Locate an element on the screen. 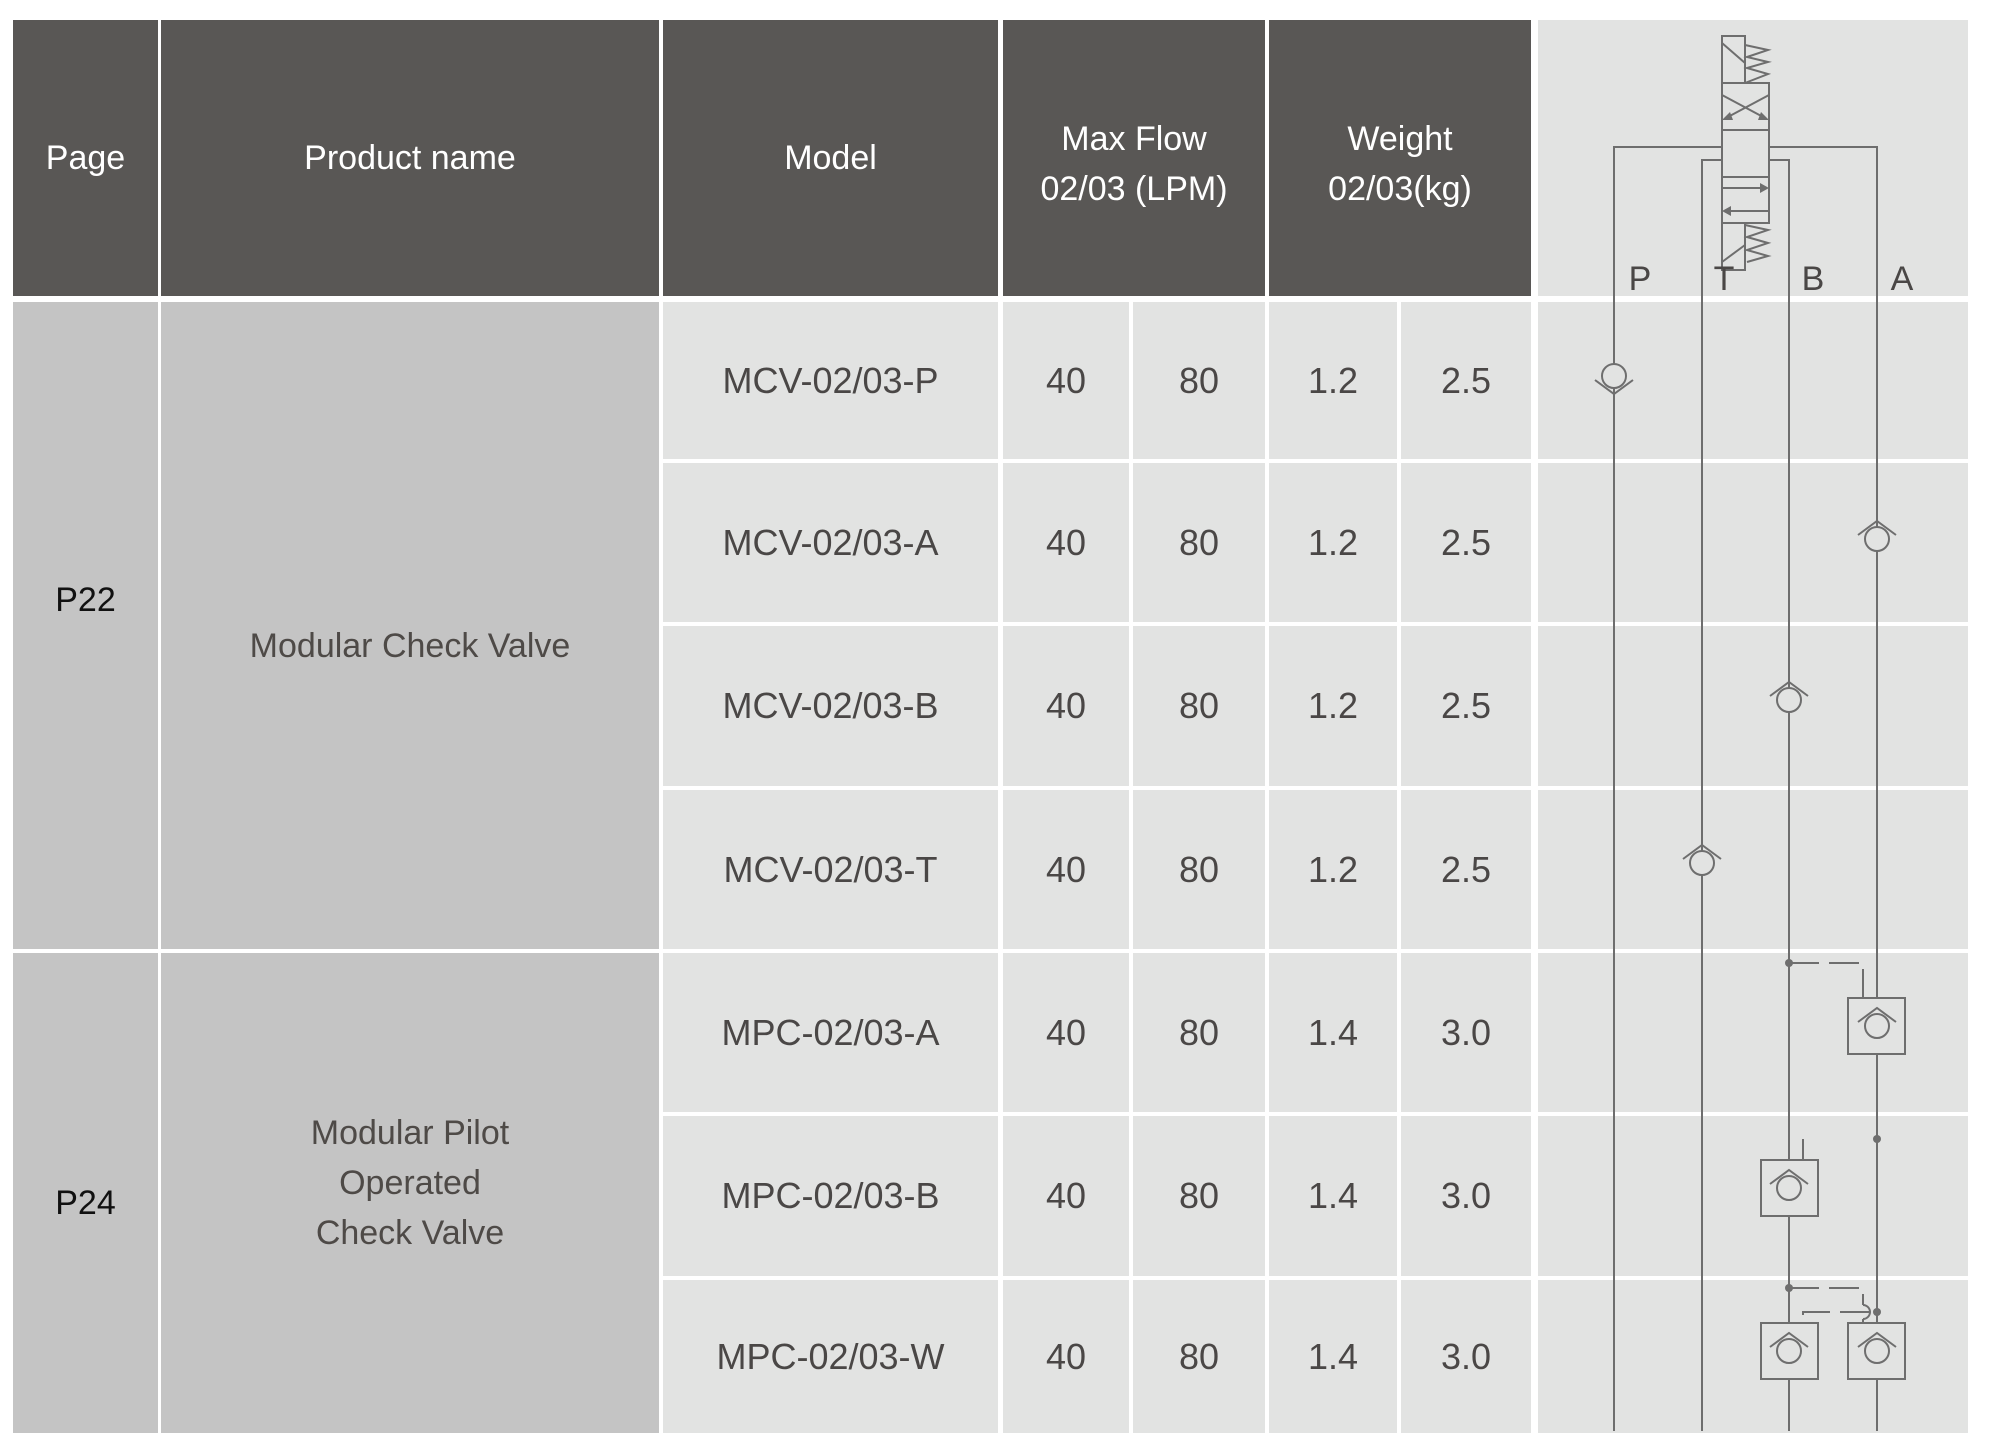 The height and width of the screenshot is (1445, 1990). cell-value: MPC-02/03-A is located at coordinates (830, 1032).